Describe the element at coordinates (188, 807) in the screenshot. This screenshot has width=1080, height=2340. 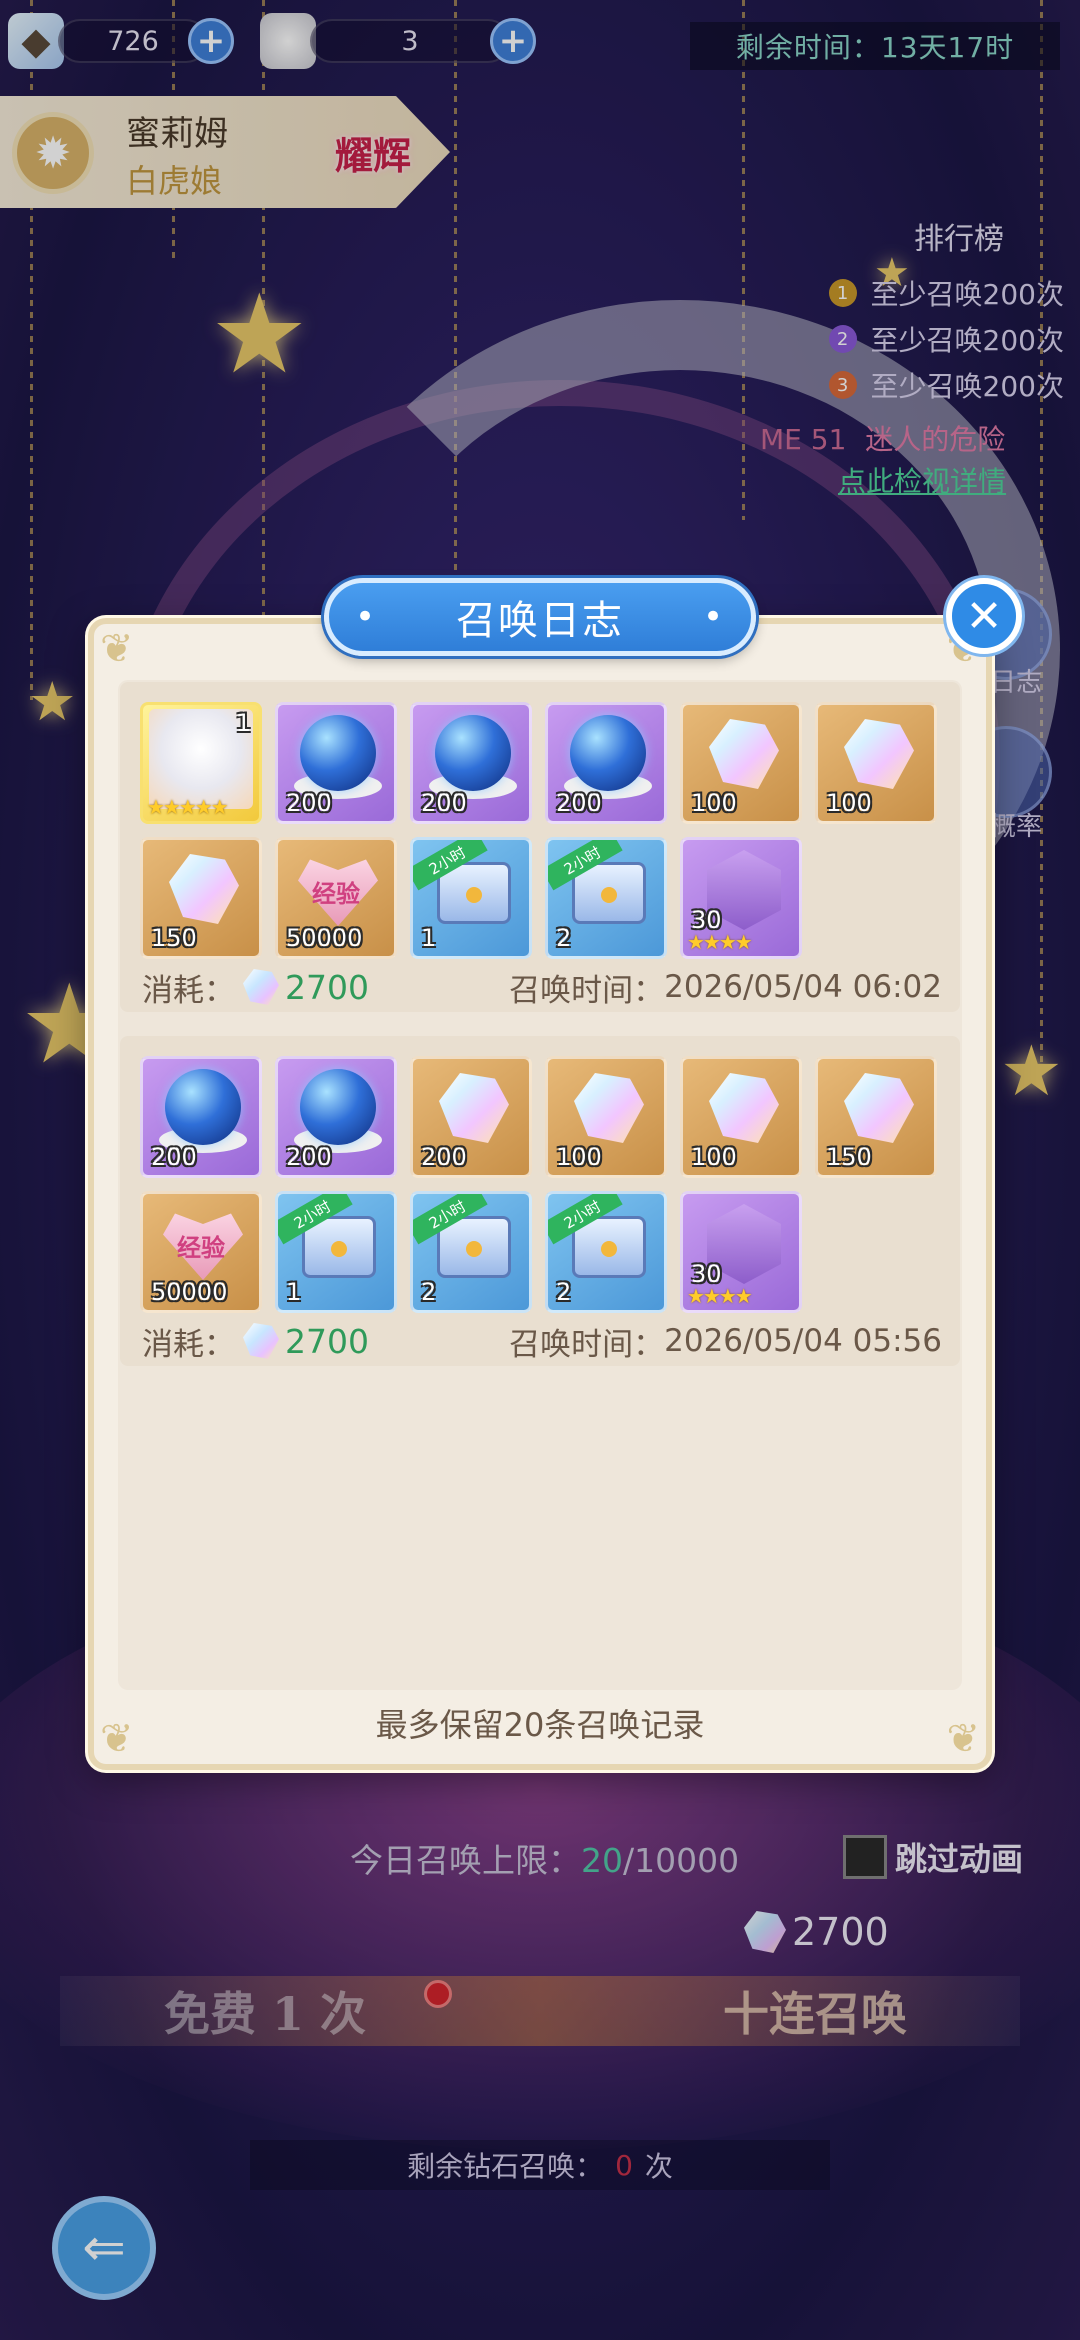
I see `star-rating-icon: ★★★★★` at that location.